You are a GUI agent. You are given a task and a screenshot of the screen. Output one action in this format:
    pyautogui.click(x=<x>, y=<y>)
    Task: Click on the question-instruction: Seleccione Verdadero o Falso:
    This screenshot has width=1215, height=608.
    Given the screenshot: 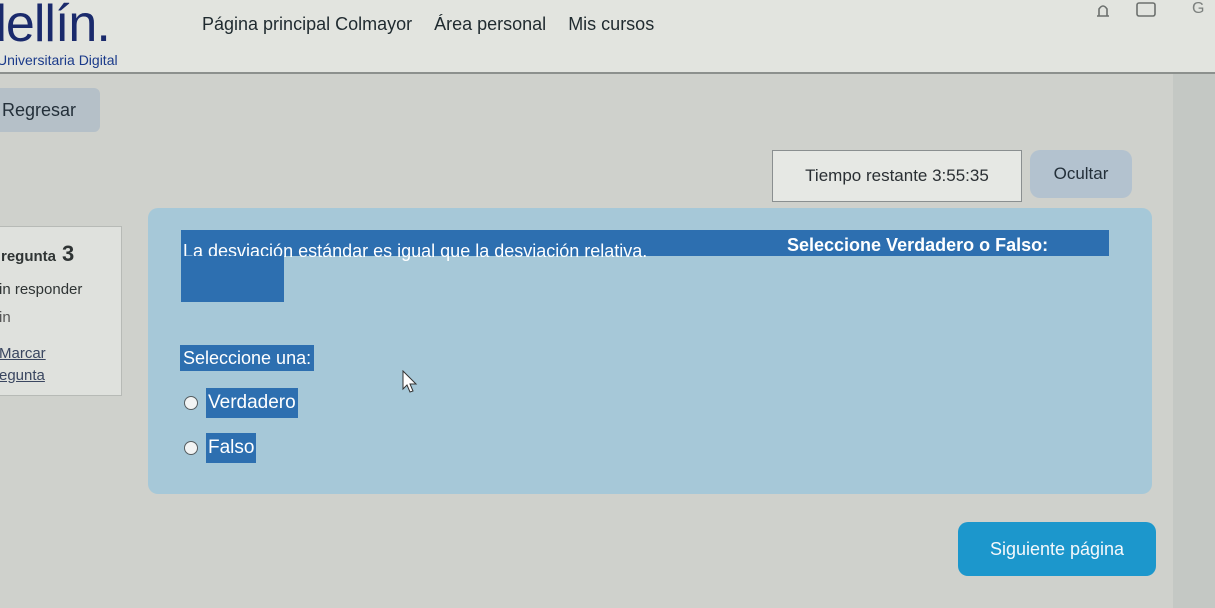 What is the action you would take?
    pyautogui.click(x=918, y=245)
    